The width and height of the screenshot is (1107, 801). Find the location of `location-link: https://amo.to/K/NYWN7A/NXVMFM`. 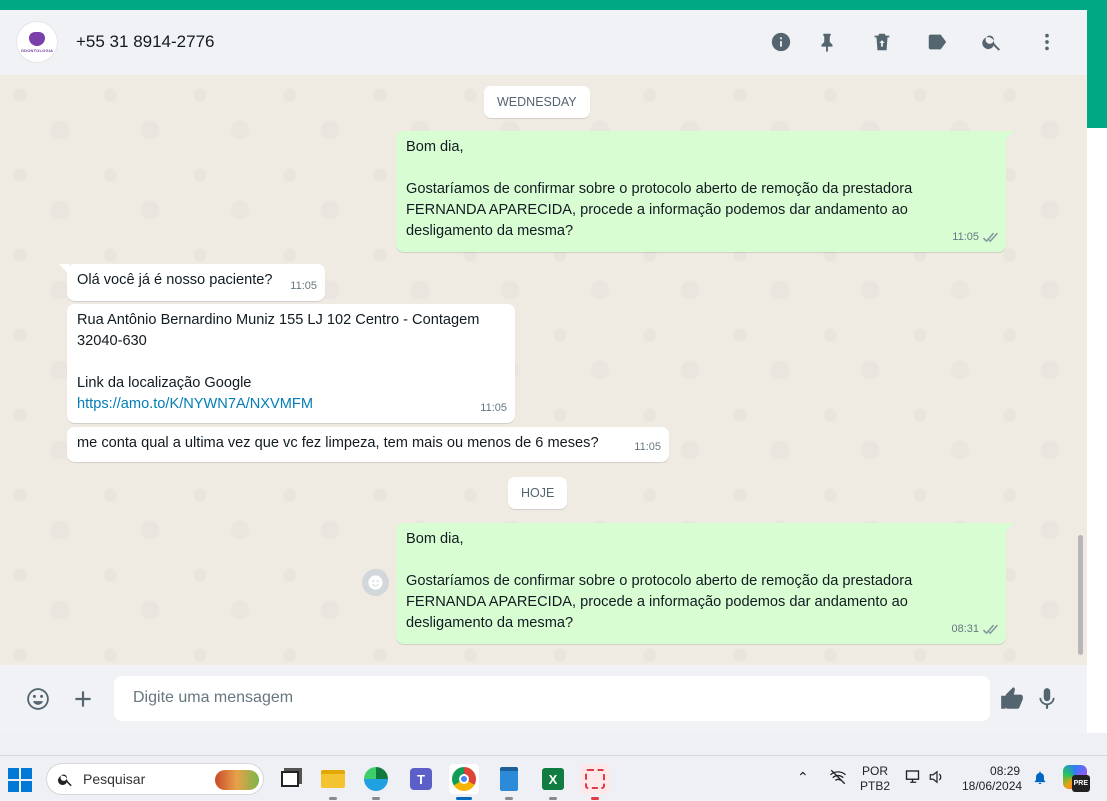

location-link: https://amo.to/K/NYWN7A/NXVMFM is located at coordinates (195, 404).